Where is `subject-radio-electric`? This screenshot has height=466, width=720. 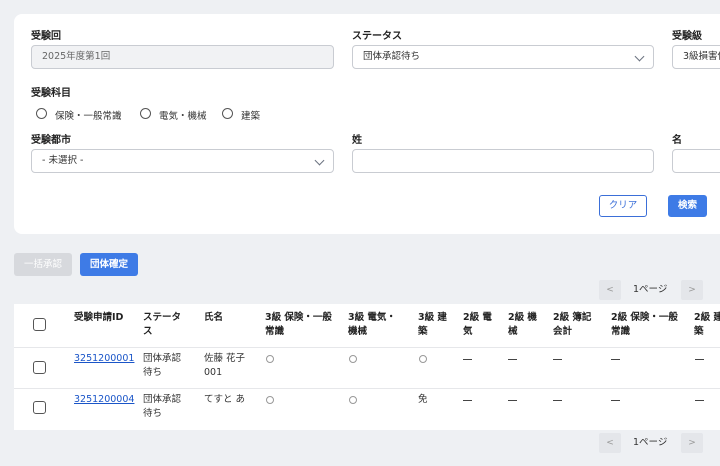 subject-radio-electric is located at coordinates (145, 113).